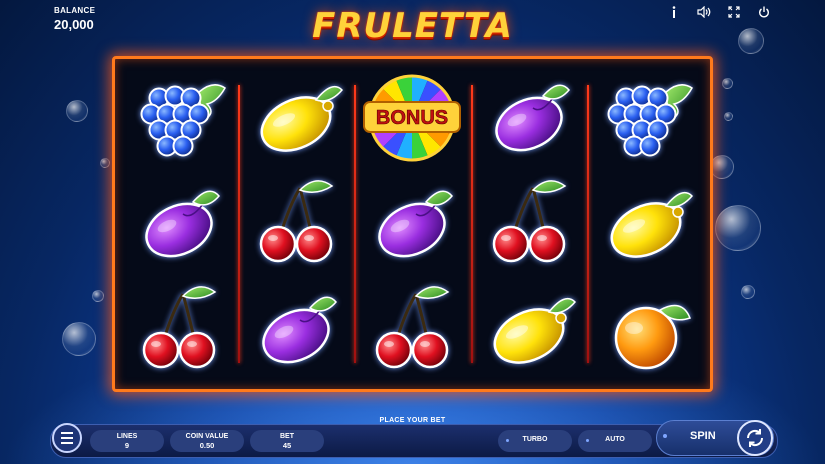 Image resolution: width=825 pixels, height=464 pixels. Describe the element at coordinates (207, 436) in the screenshot. I see `coin-value-label: COIN VALUE` at that location.